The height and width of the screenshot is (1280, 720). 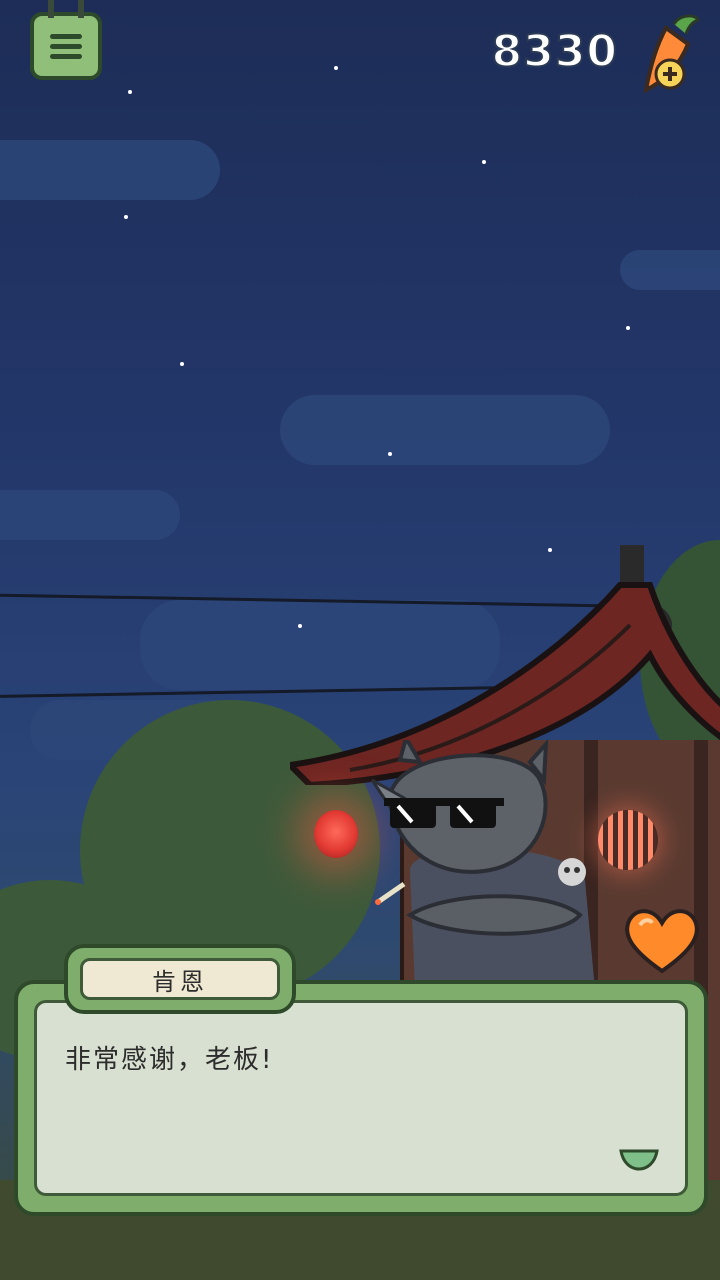 I want to click on dialog-panel: 非常感谢，老板!, so click(x=361, y=1098).